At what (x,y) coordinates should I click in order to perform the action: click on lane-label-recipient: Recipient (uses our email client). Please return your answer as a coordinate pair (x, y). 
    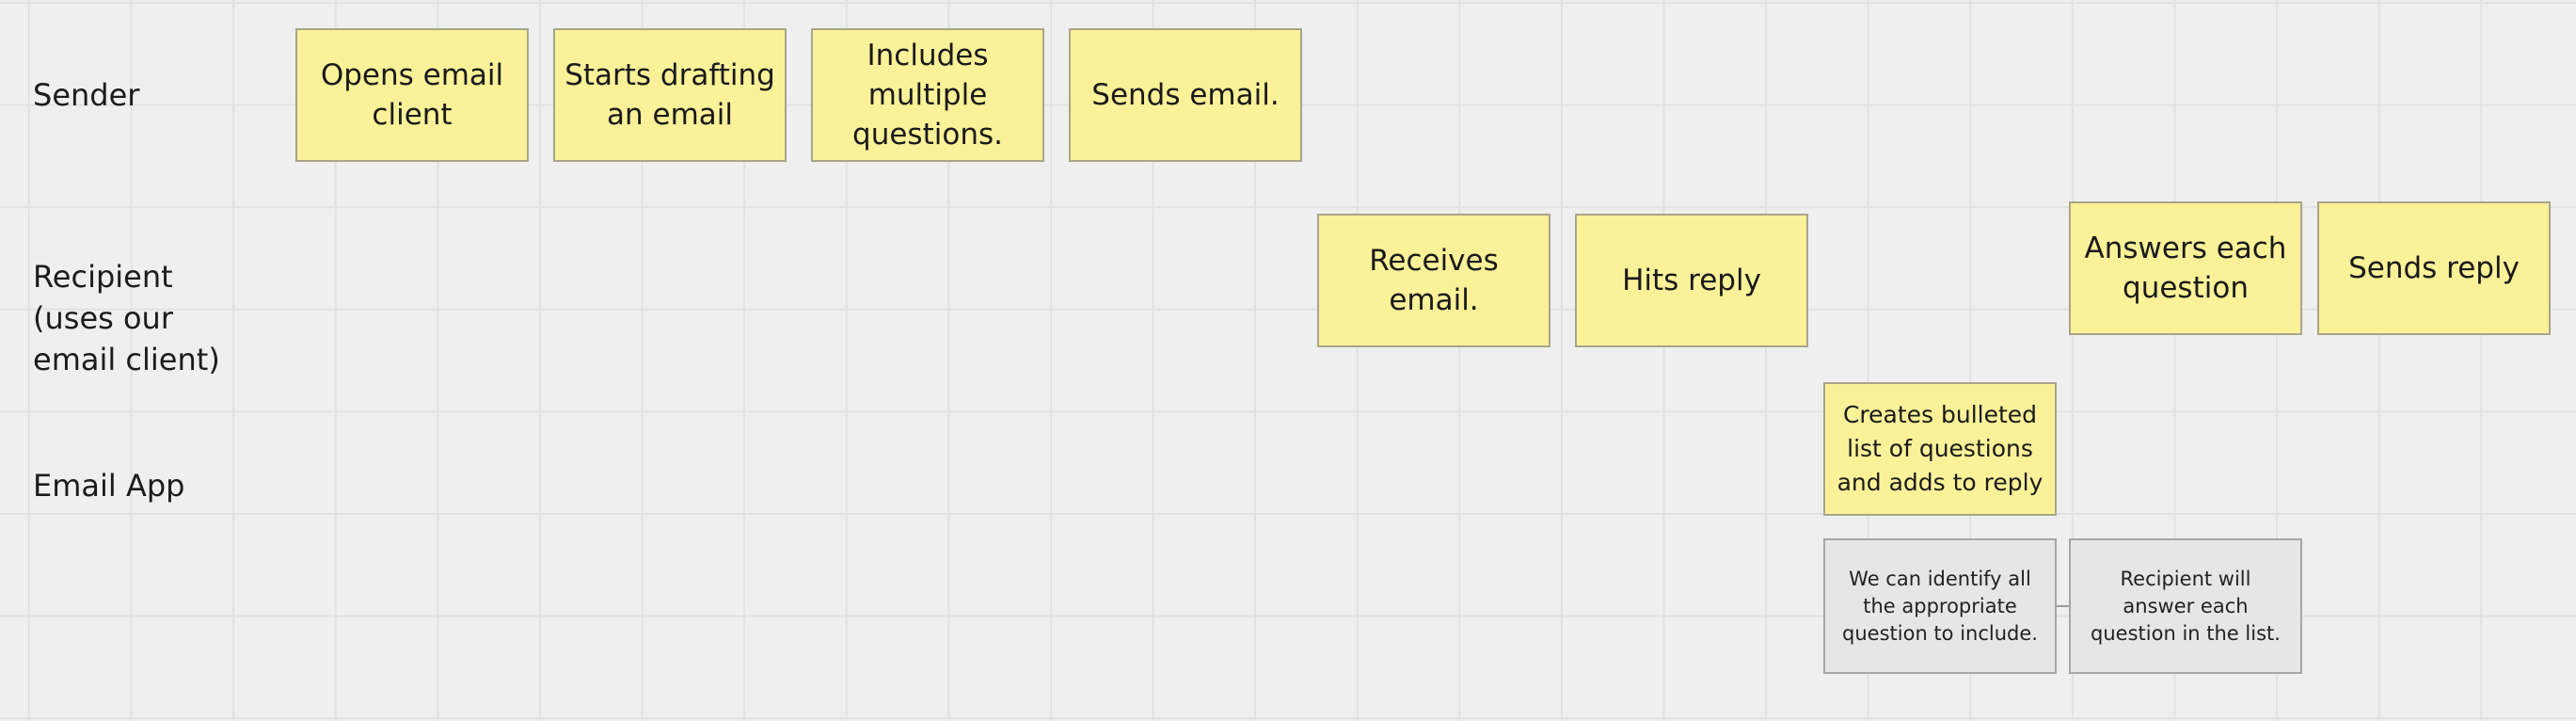
    Looking at the image, I should click on (127, 318).